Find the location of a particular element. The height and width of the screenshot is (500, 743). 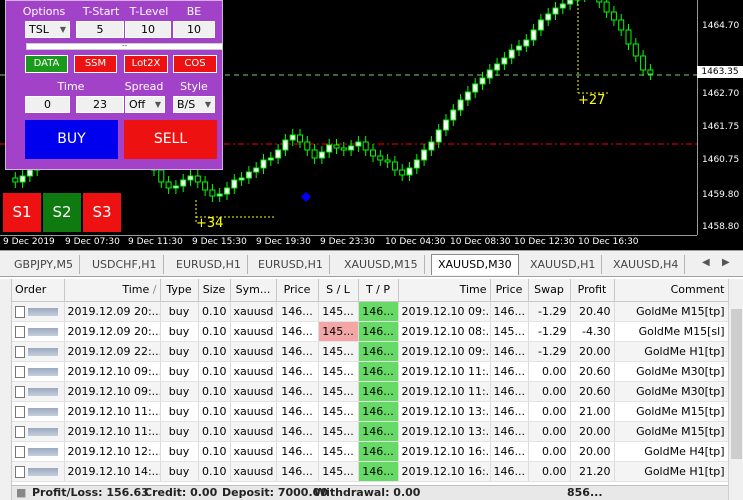

cell-comment: GoldMe M30[tp] is located at coordinates (671, 391).